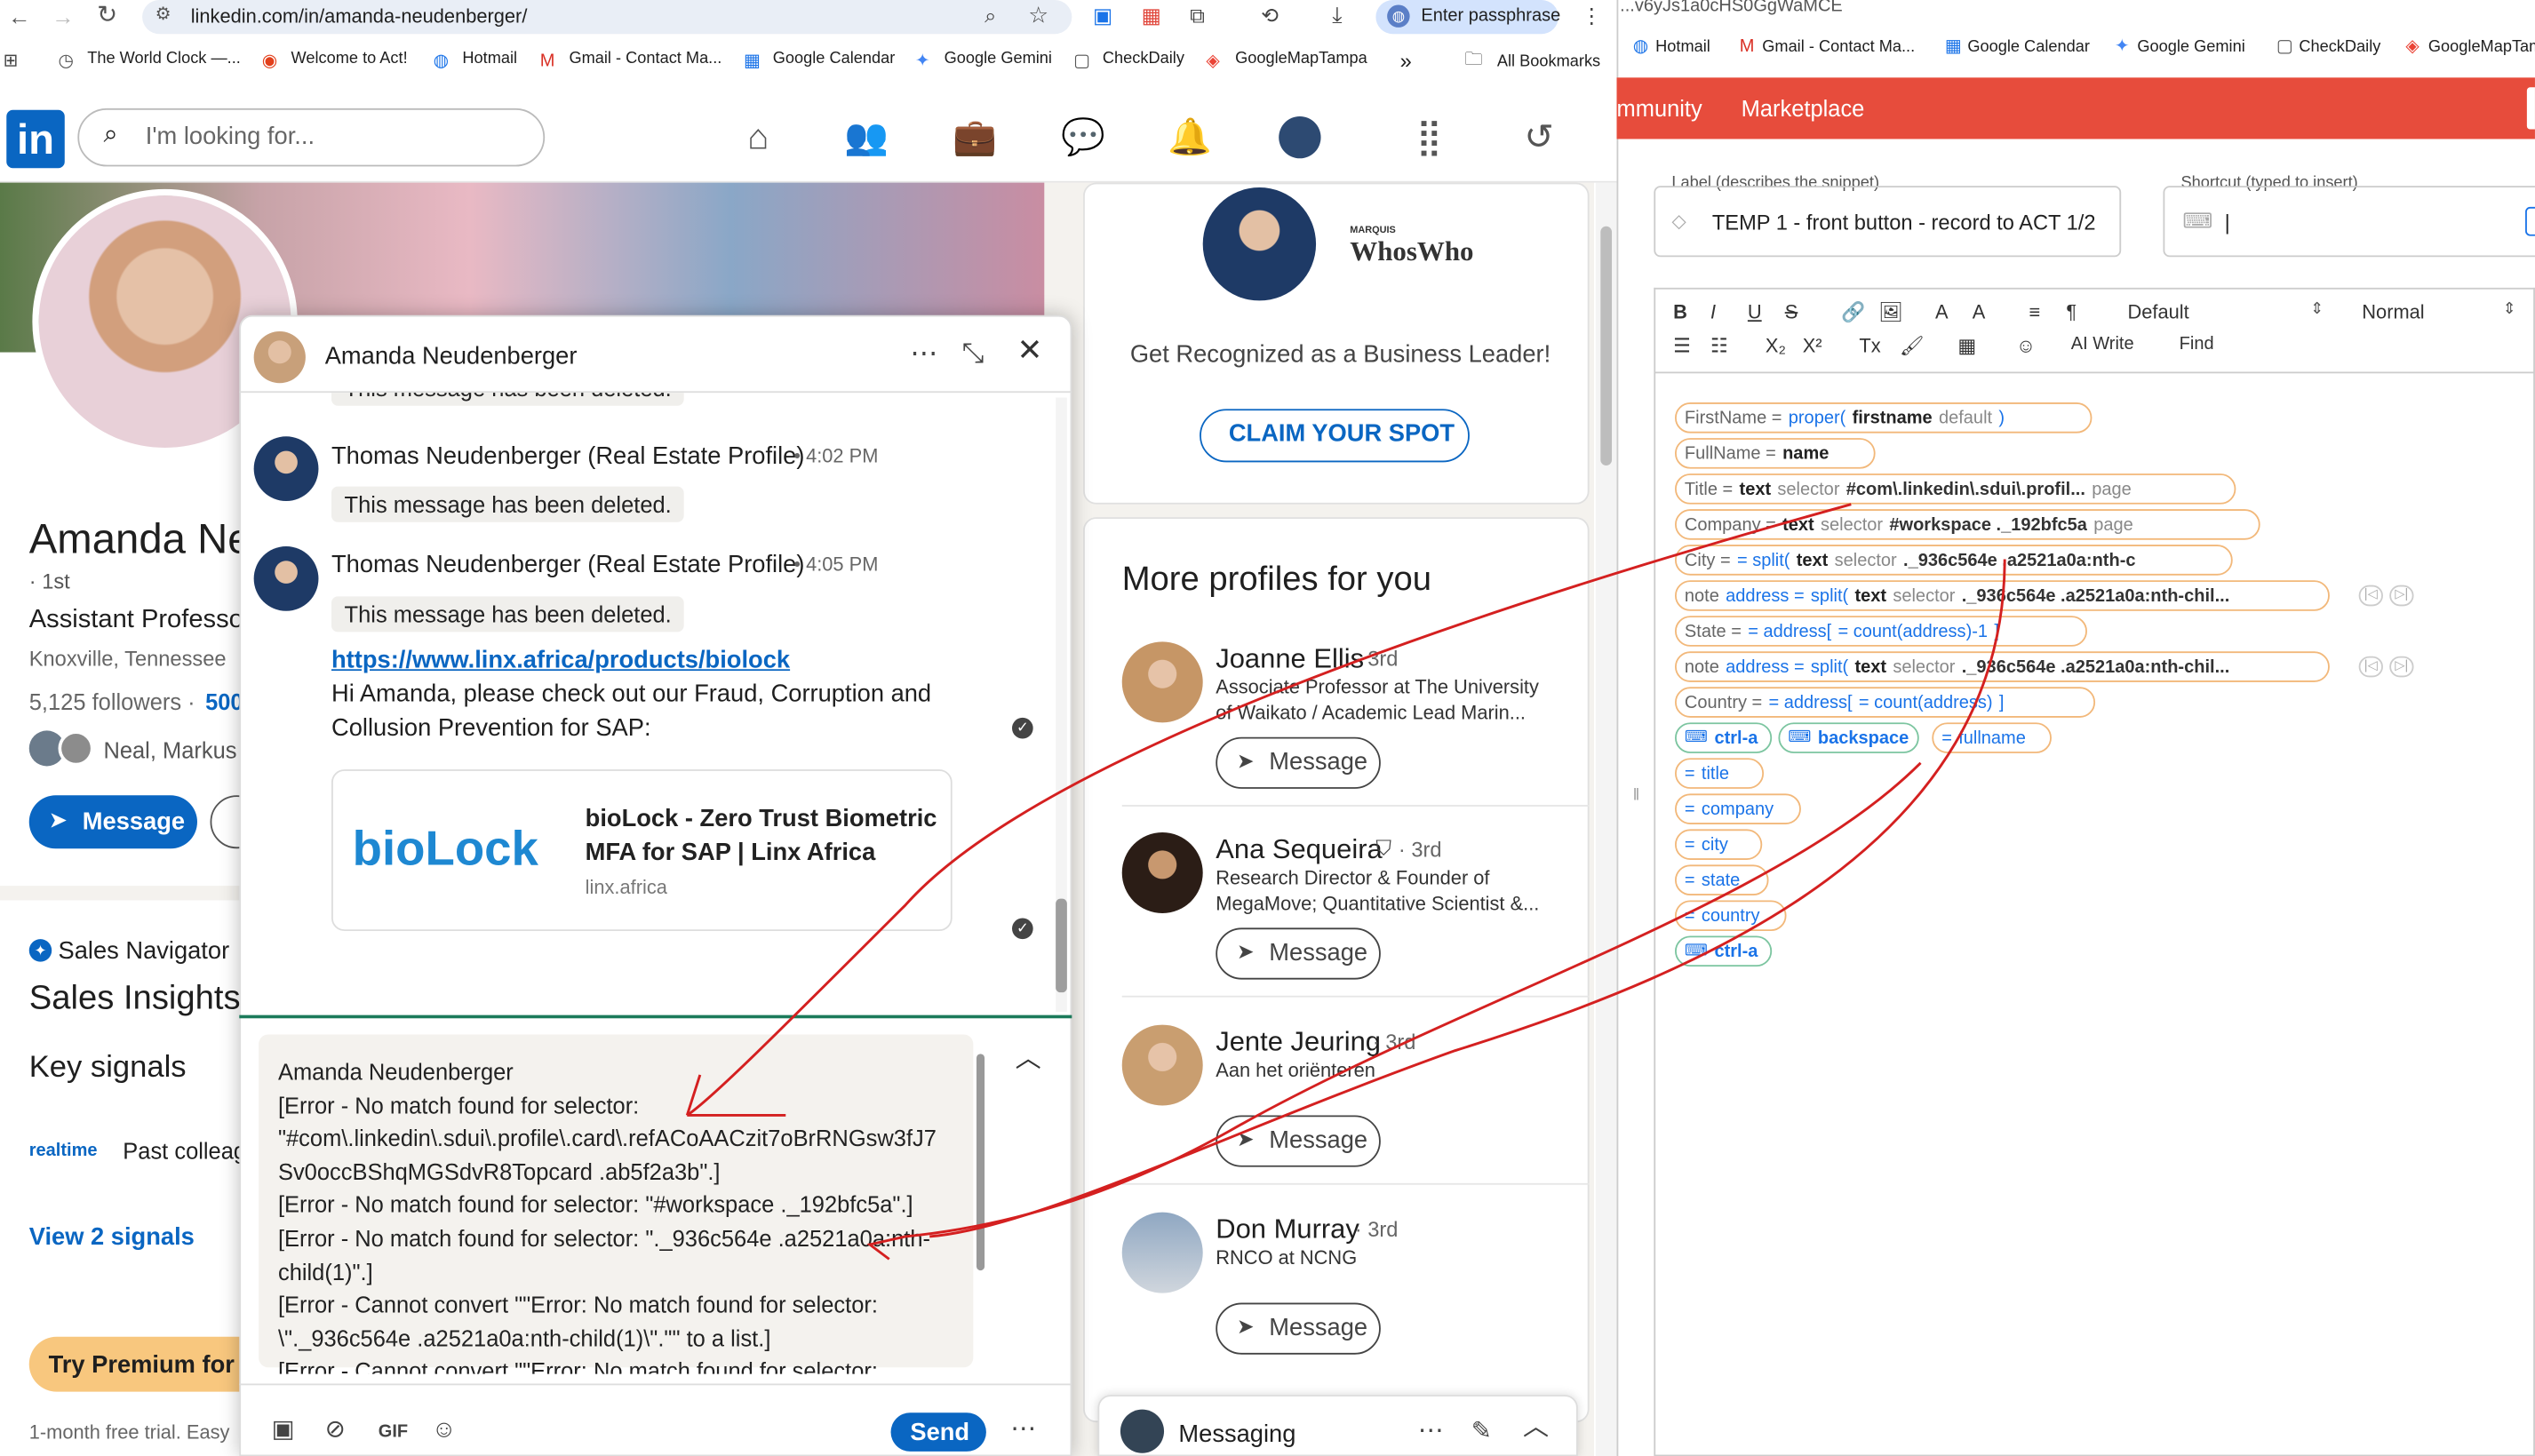 The image size is (2535, 1456). Describe the element at coordinates (735, 1095) in the screenshot. I see `annotation-arrow-title-head` at that location.